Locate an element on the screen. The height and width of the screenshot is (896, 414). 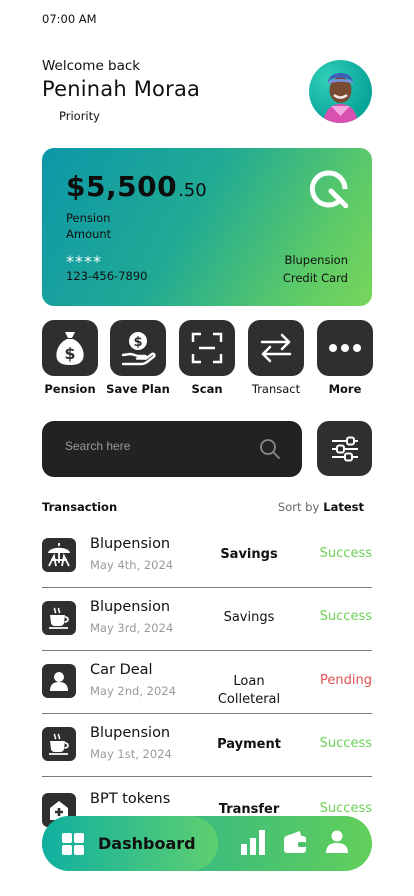
transaction-date: May 1st, 2024 is located at coordinates (131, 754).